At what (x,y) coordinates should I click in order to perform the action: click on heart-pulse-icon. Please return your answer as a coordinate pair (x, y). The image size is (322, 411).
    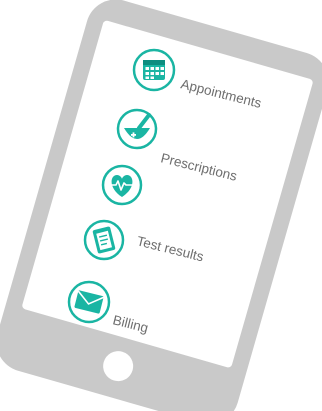
    Looking at the image, I should click on (122, 185).